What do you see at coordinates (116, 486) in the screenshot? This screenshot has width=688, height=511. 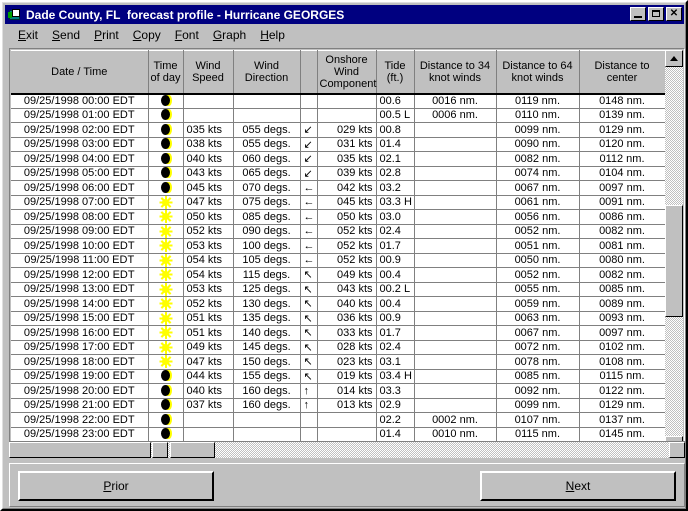 I see `prior-button: Prior` at bounding box center [116, 486].